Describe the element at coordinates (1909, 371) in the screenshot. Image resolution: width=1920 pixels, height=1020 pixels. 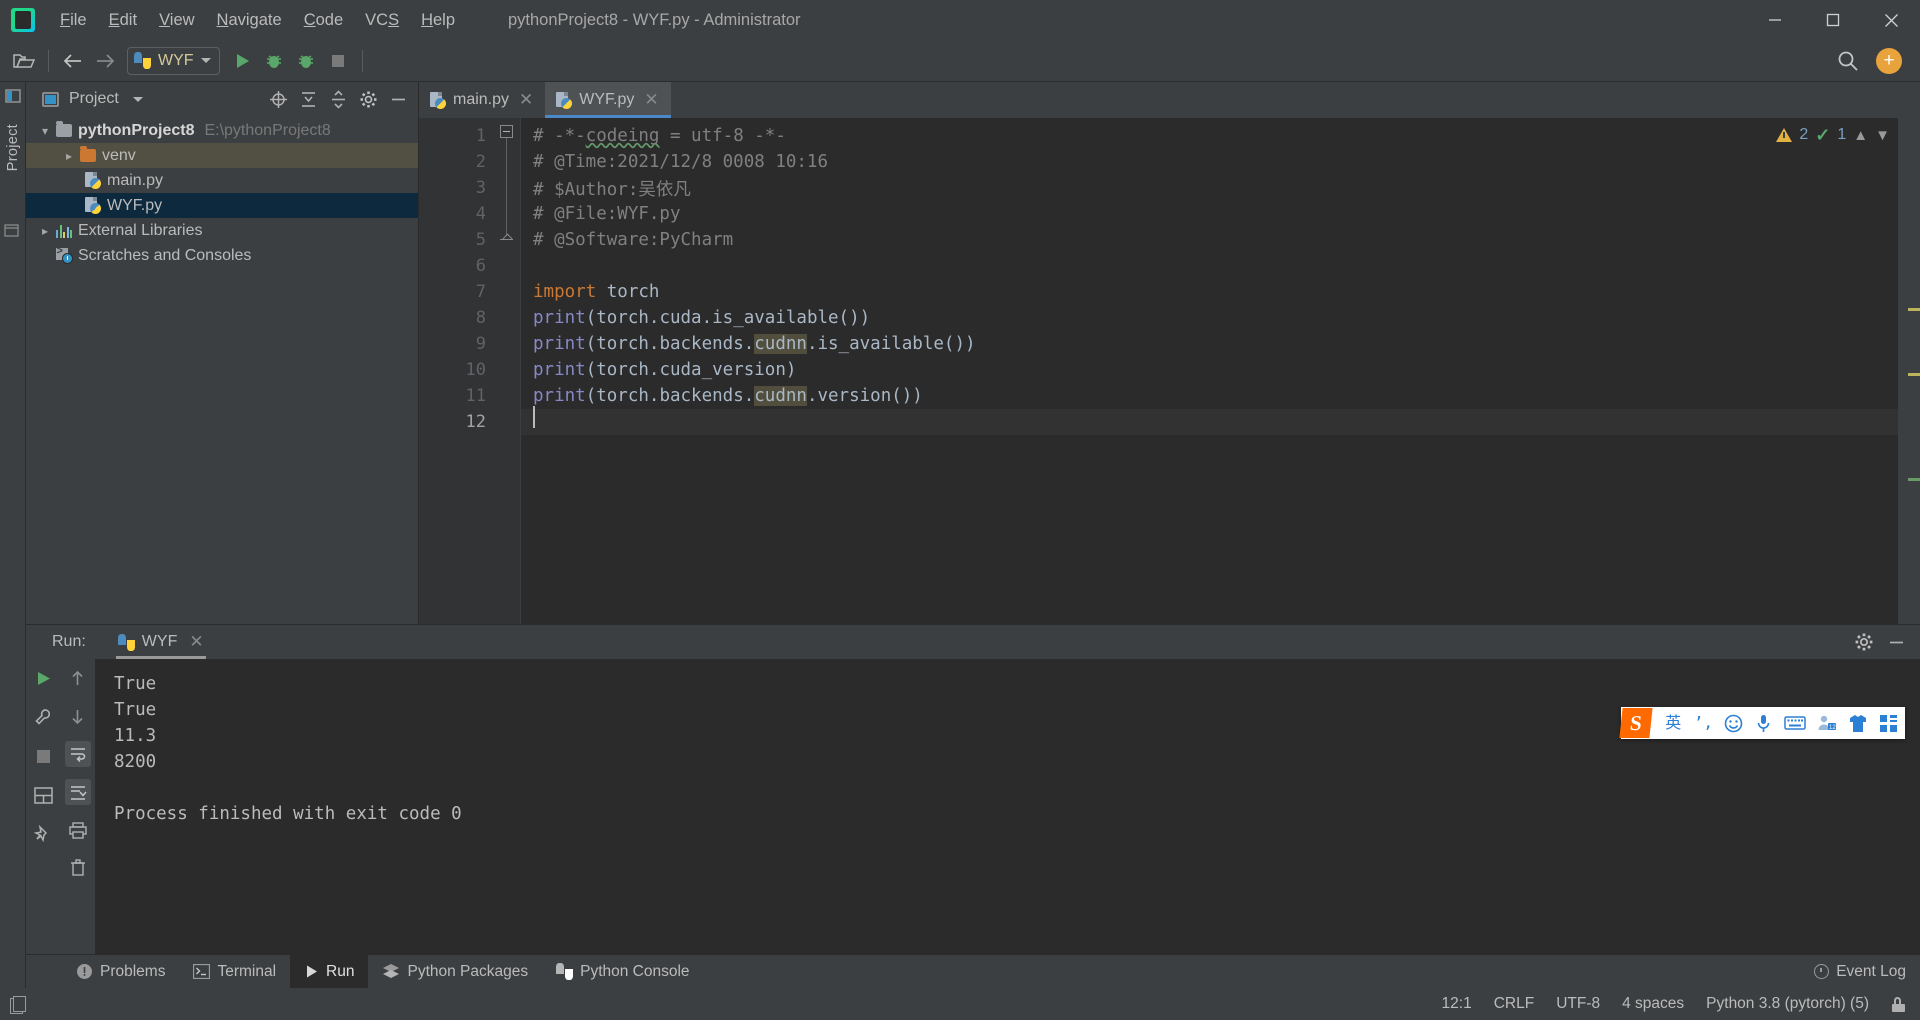
I see `inspection-scrollbar` at that location.